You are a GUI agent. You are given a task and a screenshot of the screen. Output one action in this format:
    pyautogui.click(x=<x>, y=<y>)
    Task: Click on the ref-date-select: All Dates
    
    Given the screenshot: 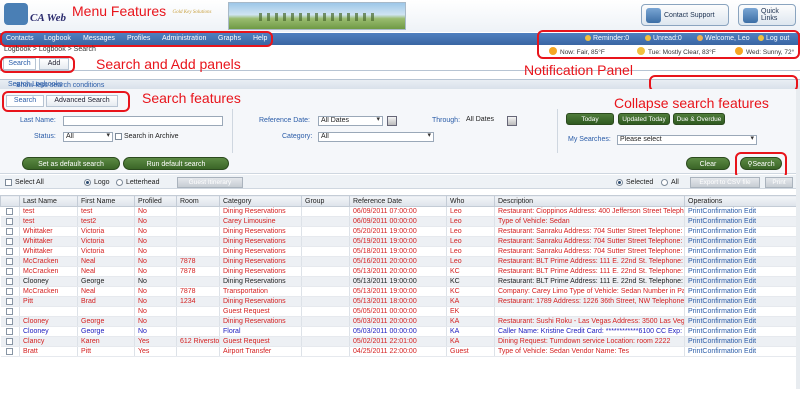 What is the action you would take?
    pyautogui.click(x=350, y=121)
    